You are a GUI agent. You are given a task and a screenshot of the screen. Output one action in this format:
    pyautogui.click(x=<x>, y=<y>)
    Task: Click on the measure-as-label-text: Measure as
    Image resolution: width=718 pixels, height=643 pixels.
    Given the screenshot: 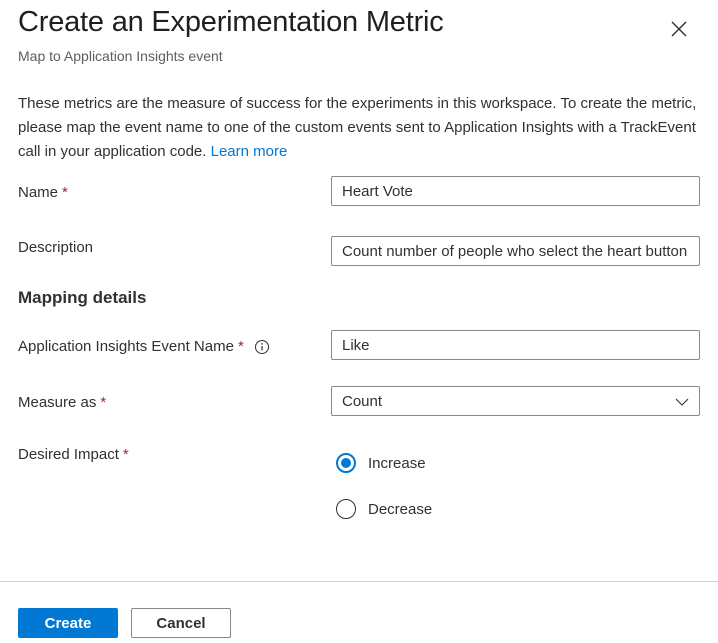 What is the action you would take?
    pyautogui.click(x=57, y=402)
    